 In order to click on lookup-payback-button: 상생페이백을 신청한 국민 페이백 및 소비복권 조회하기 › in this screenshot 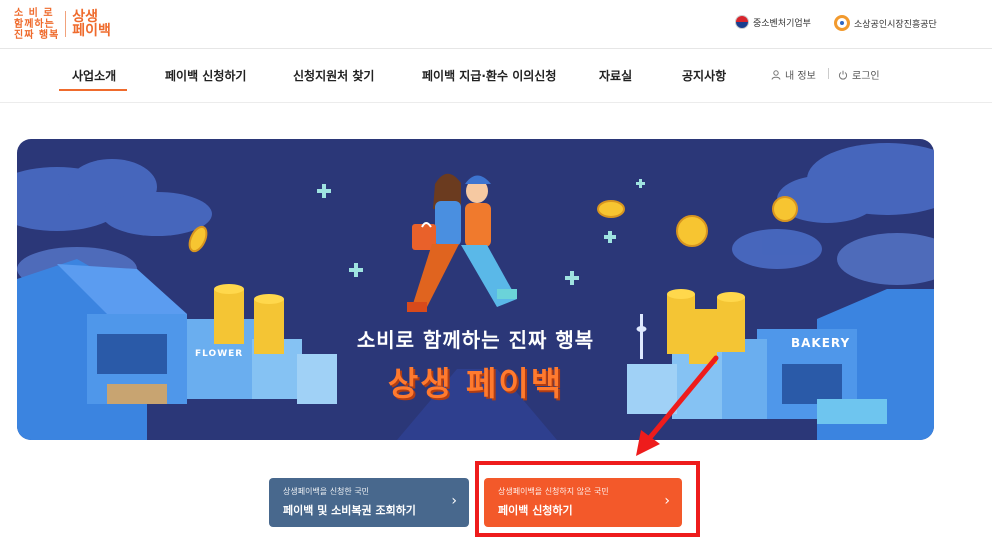, I will do `click(369, 502)`.